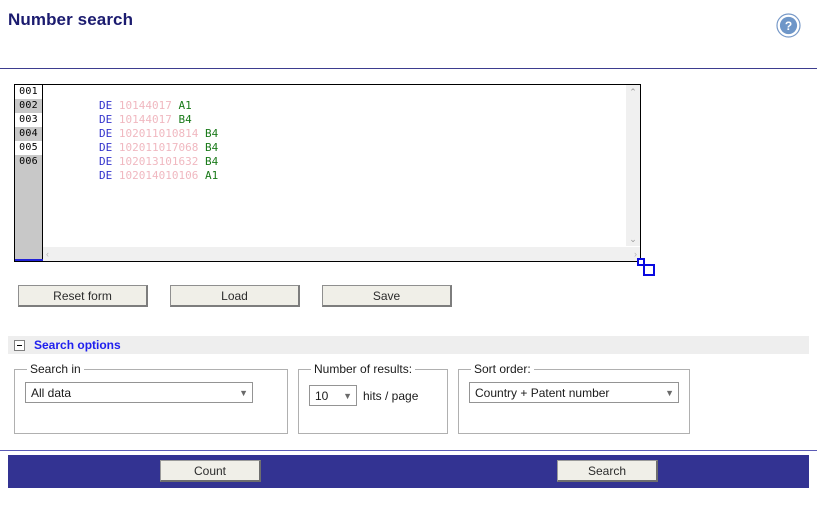 This screenshot has width=817, height=507. Describe the element at coordinates (649, 270) in the screenshot. I see `resize-handle-large-square` at that location.